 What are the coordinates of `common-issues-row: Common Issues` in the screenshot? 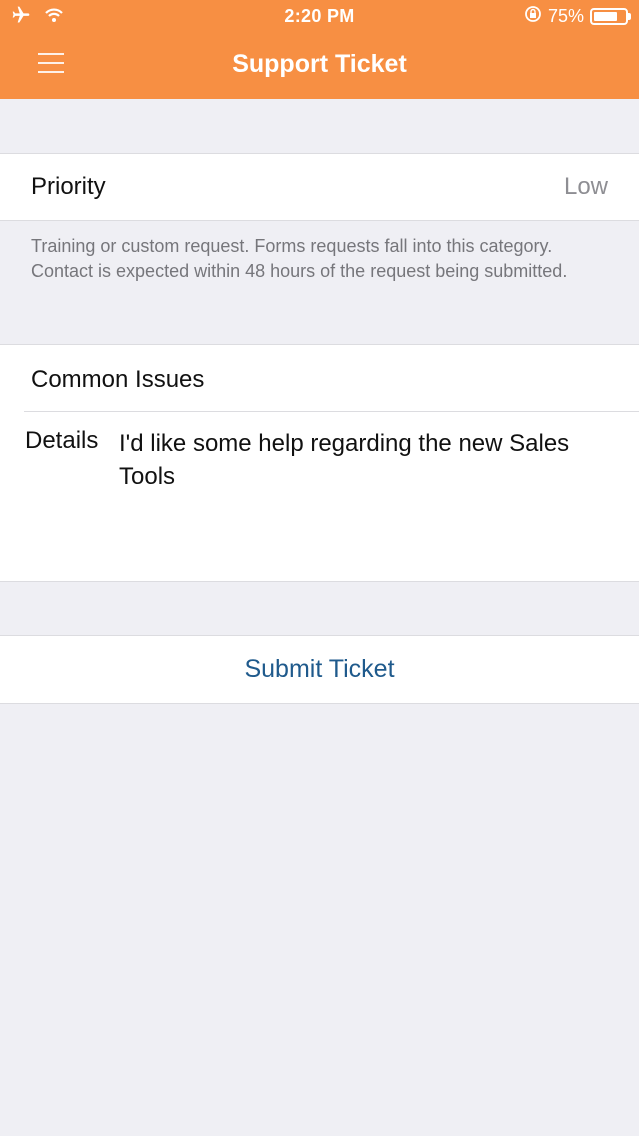 It's located at (117, 380).